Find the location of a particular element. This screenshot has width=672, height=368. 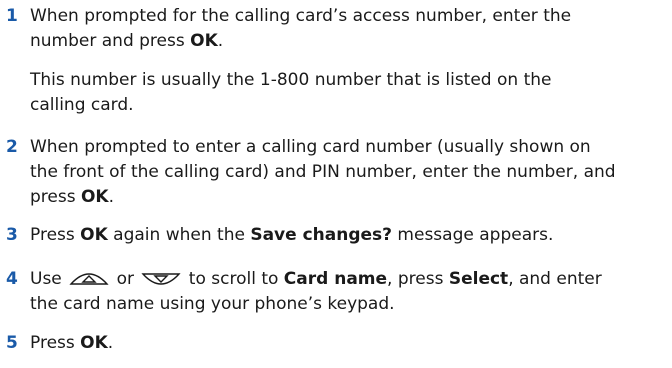

step-number: 4 is located at coordinates (12, 279).